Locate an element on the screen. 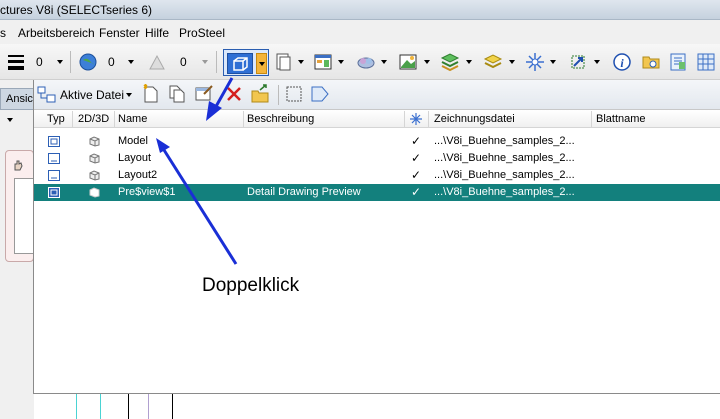 This screenshot has height=419, width=720. document-compare-icon is located at coordinates (678, 62).